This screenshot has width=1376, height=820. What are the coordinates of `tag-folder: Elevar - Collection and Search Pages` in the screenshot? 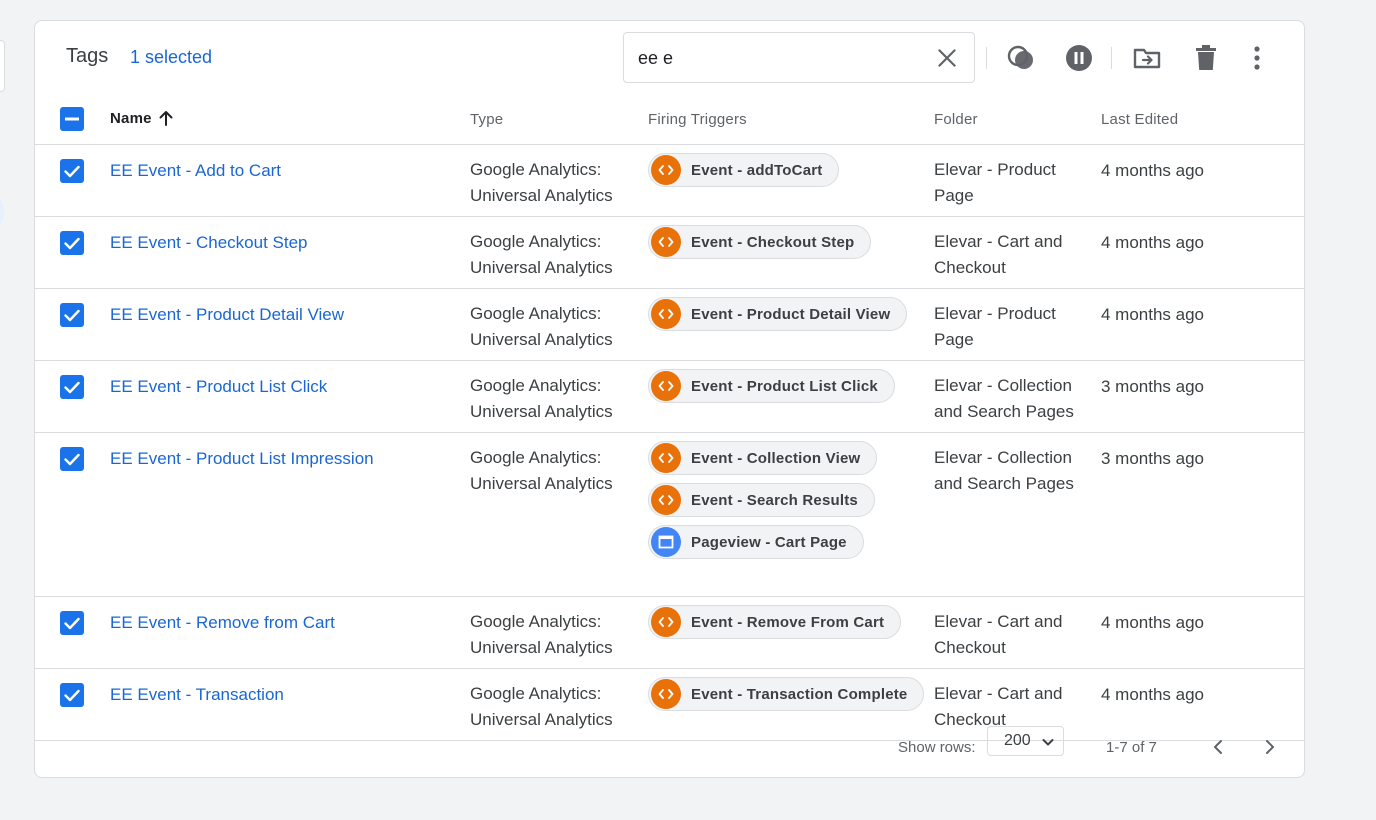 It's located at (1014, 399).